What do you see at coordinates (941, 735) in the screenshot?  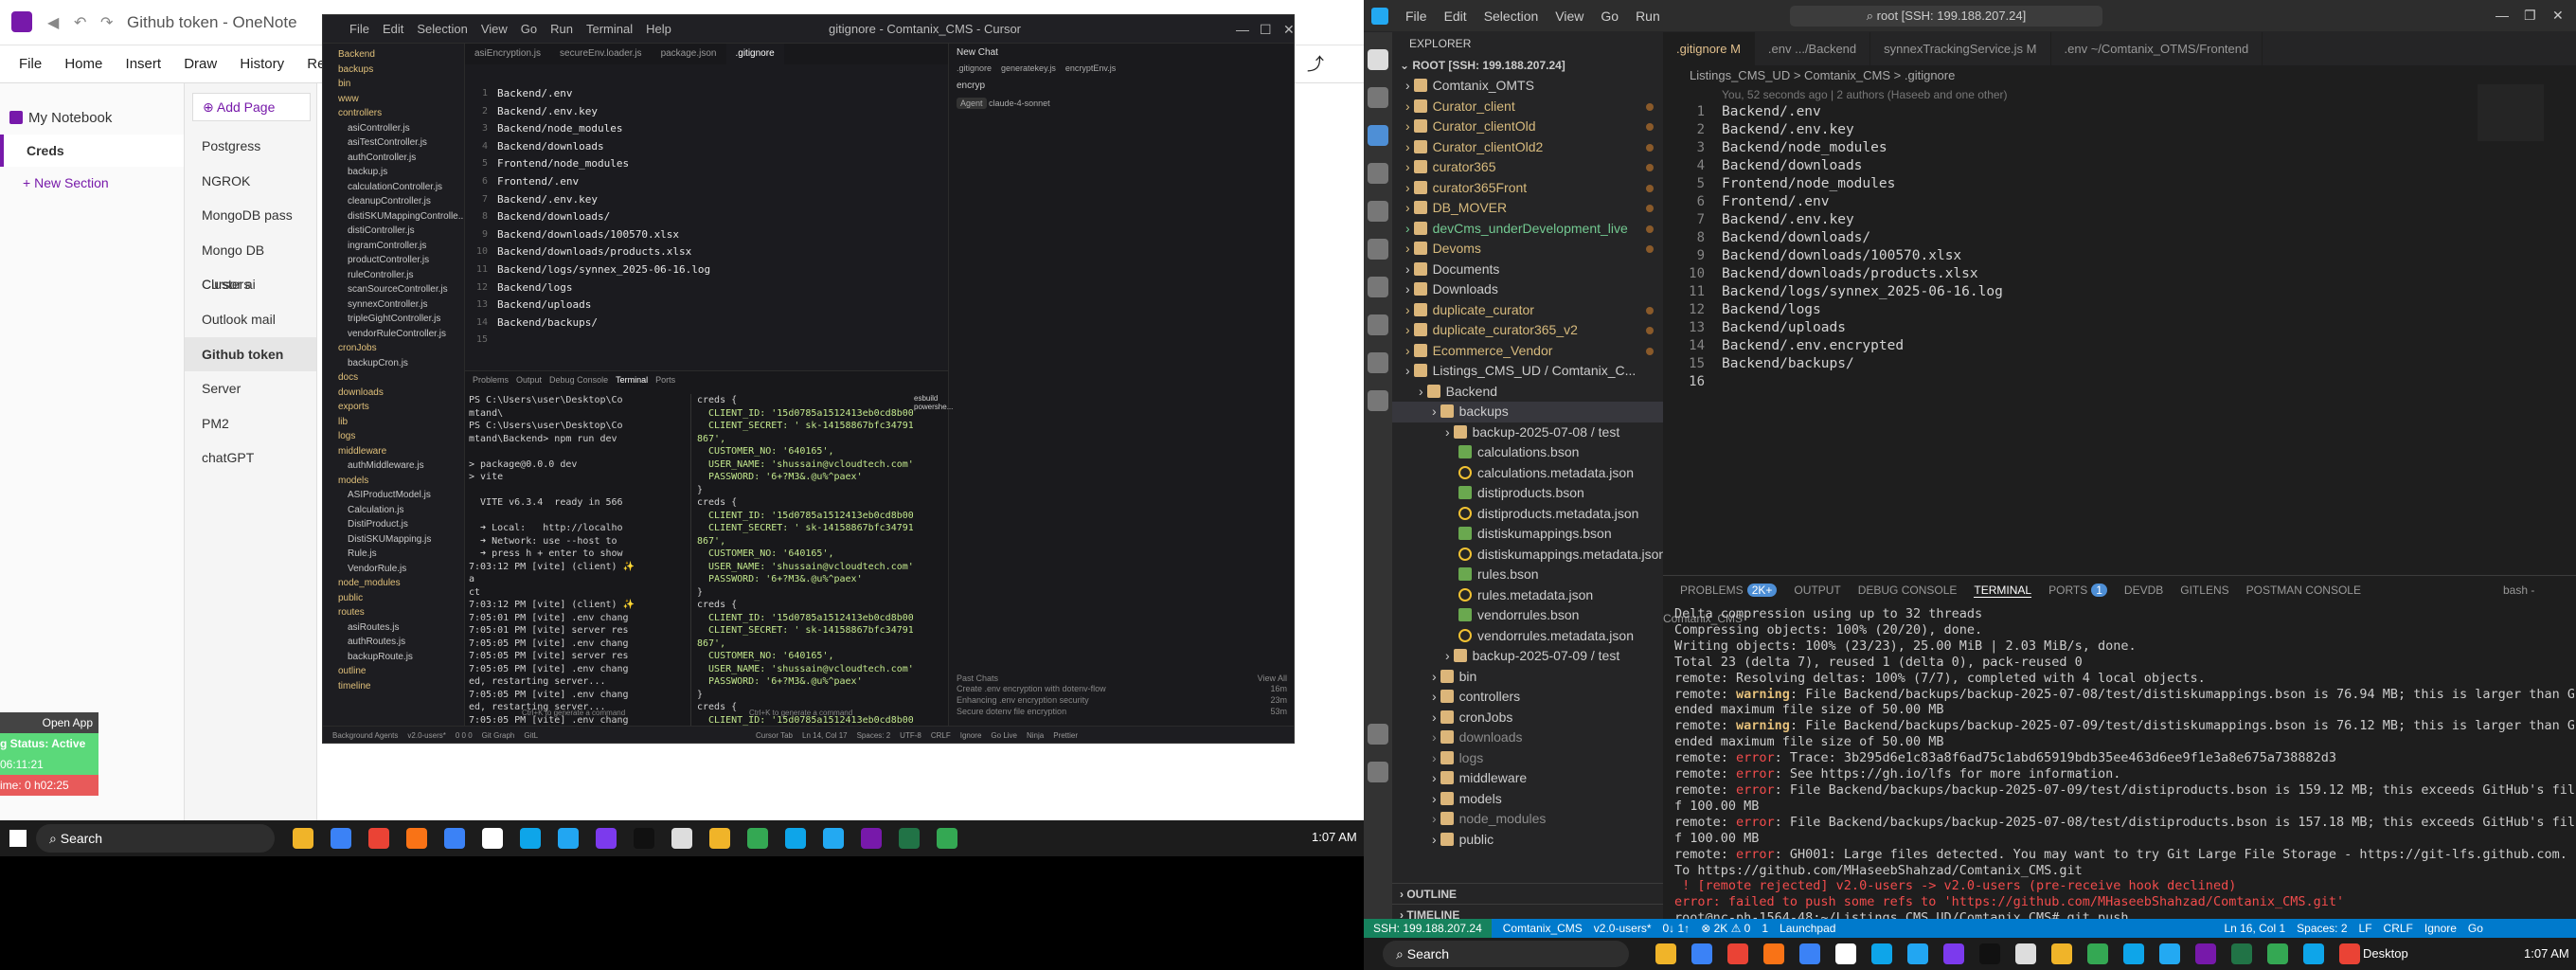 I see `cursor-status-item: CRLF` at bounding box center [941, 735].